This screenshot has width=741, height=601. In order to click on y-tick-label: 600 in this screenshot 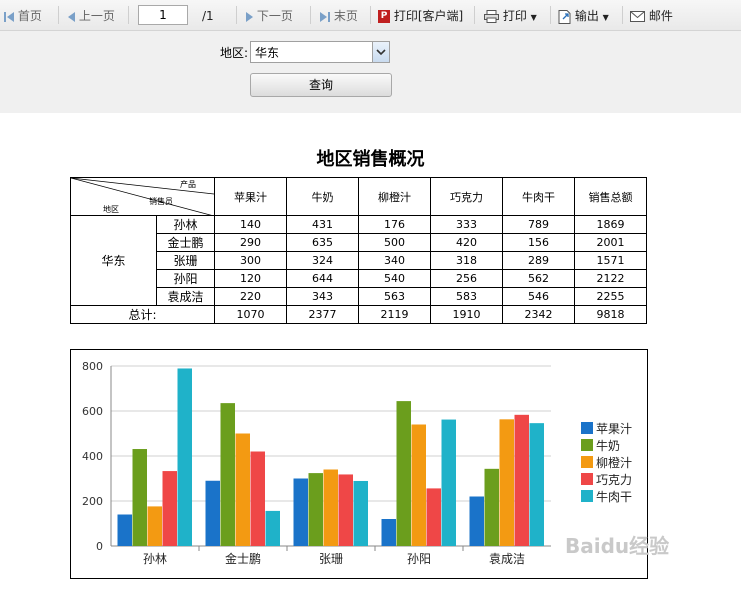, I will do `click(92, 411)`.